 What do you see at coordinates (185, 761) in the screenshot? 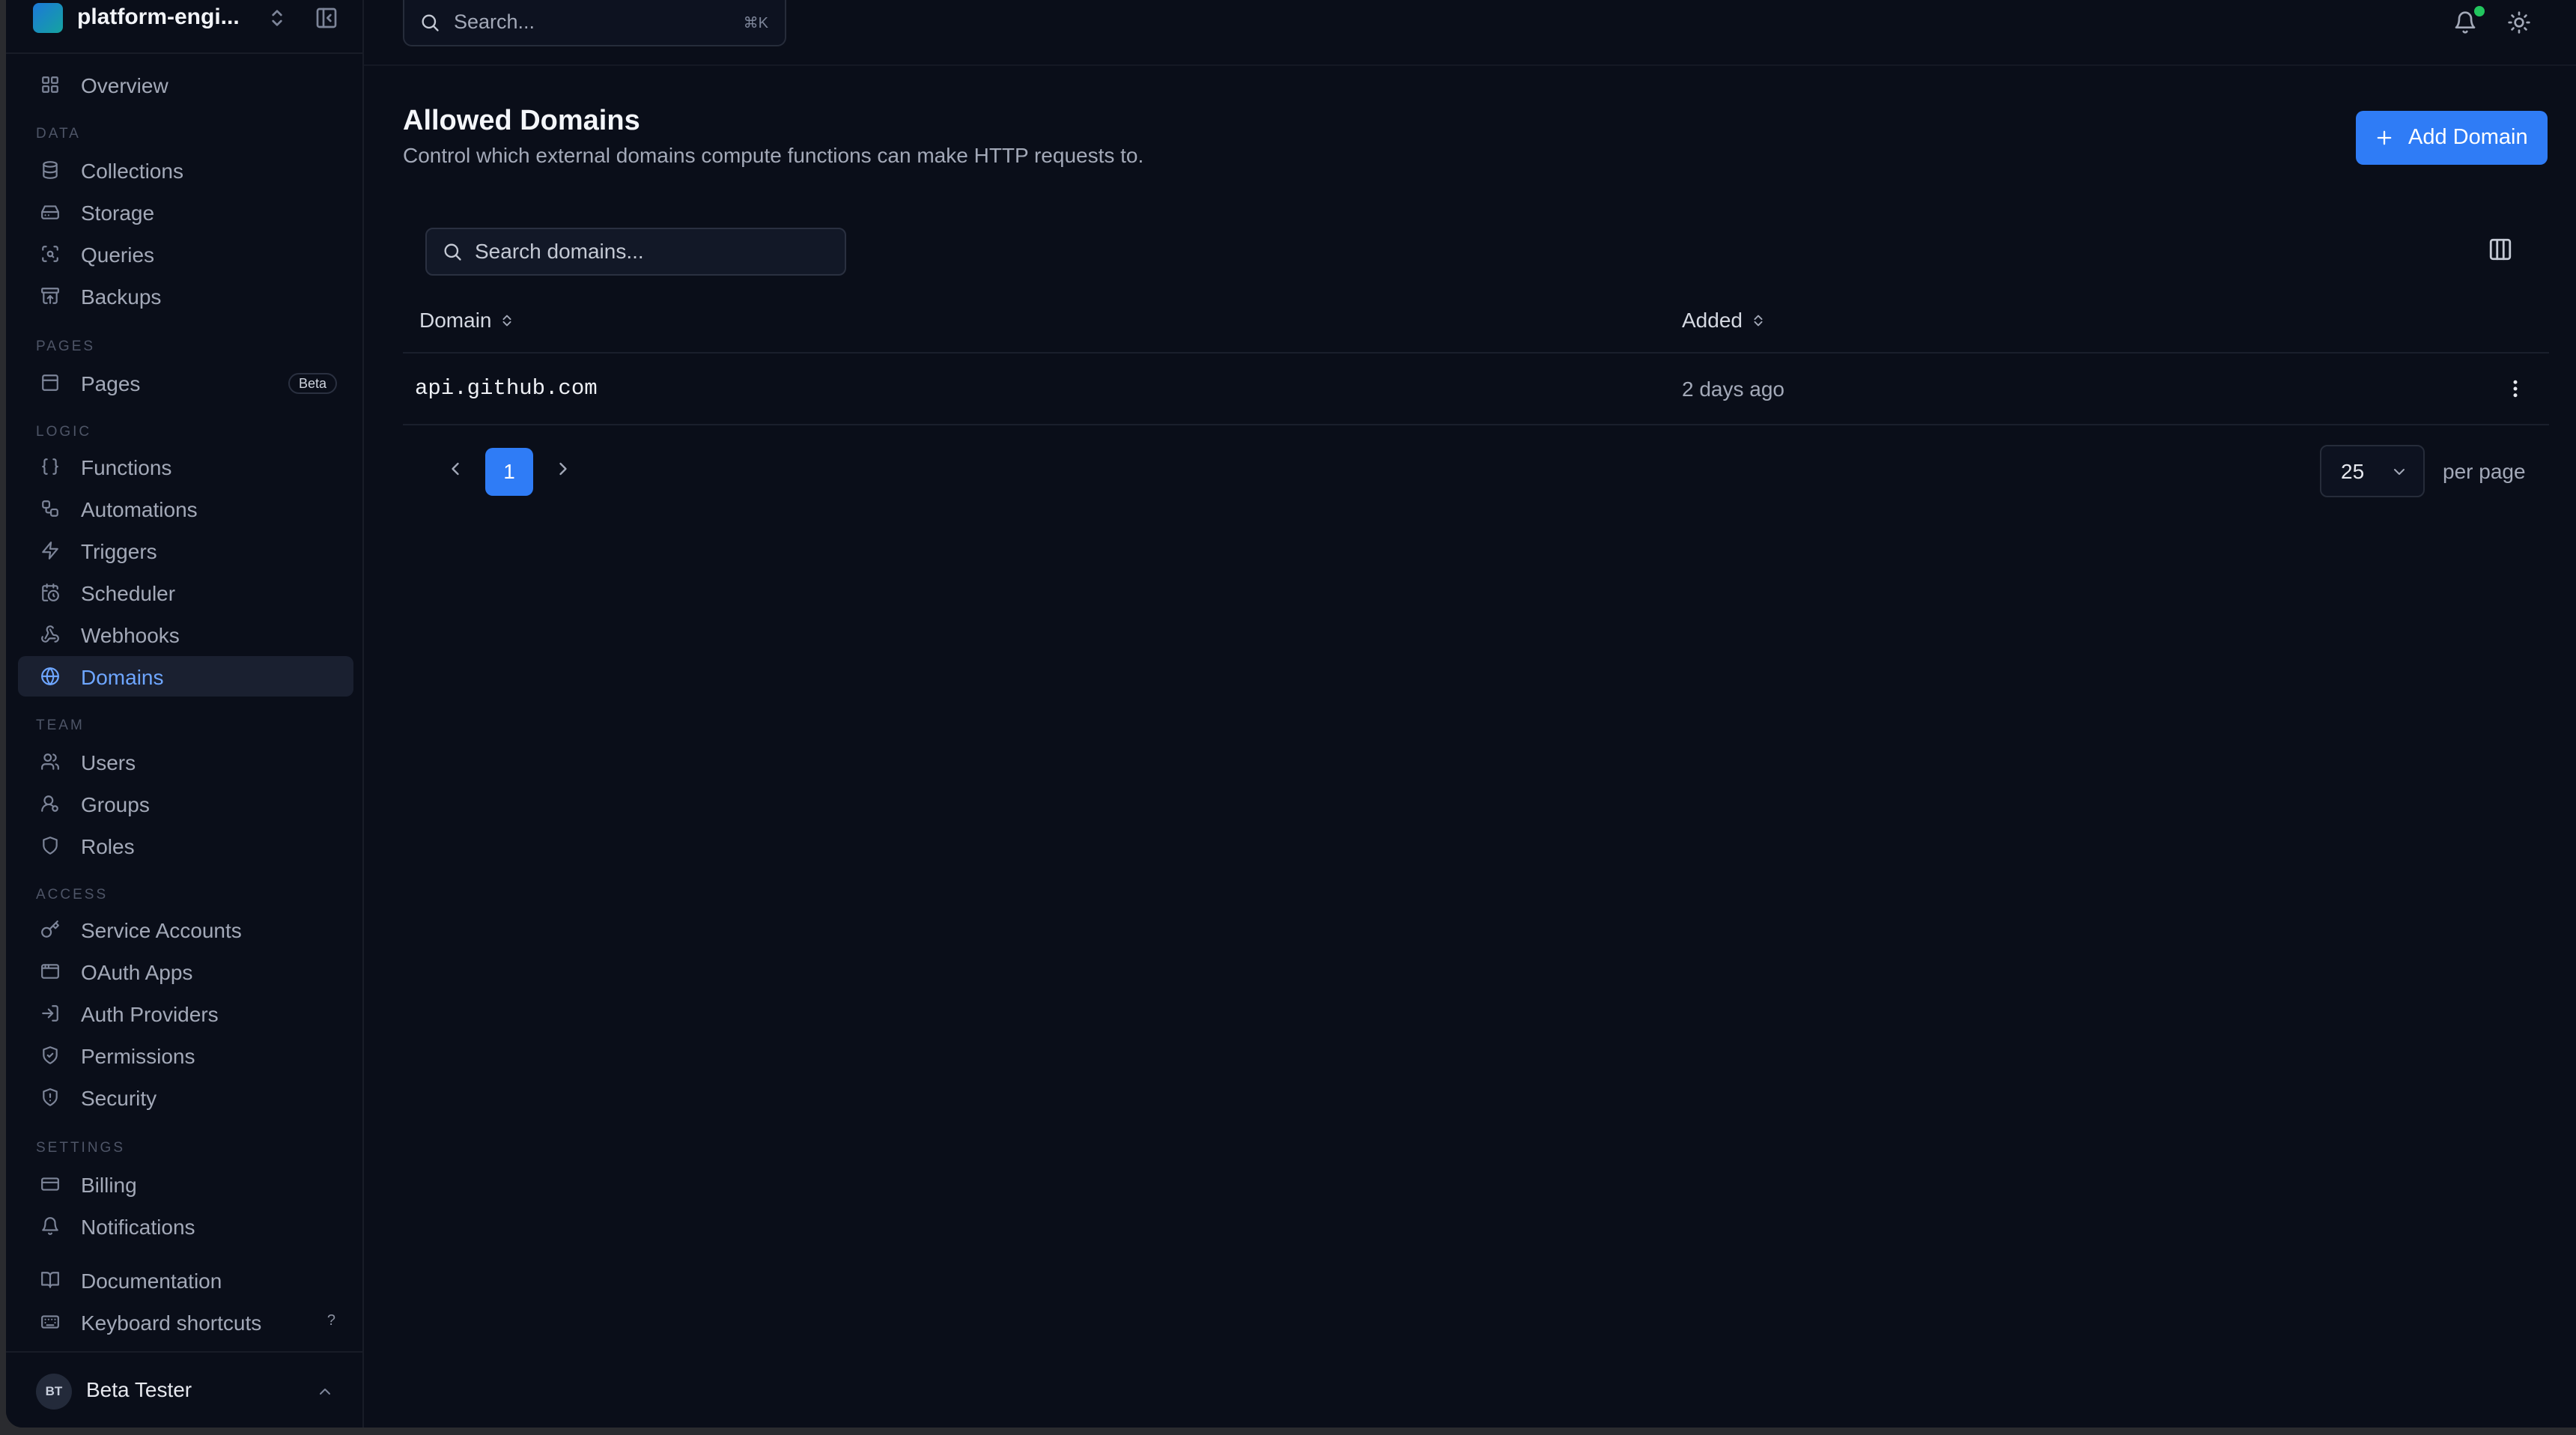
I see `sidebar-item-users: Users` at bounding box center [185, 761].